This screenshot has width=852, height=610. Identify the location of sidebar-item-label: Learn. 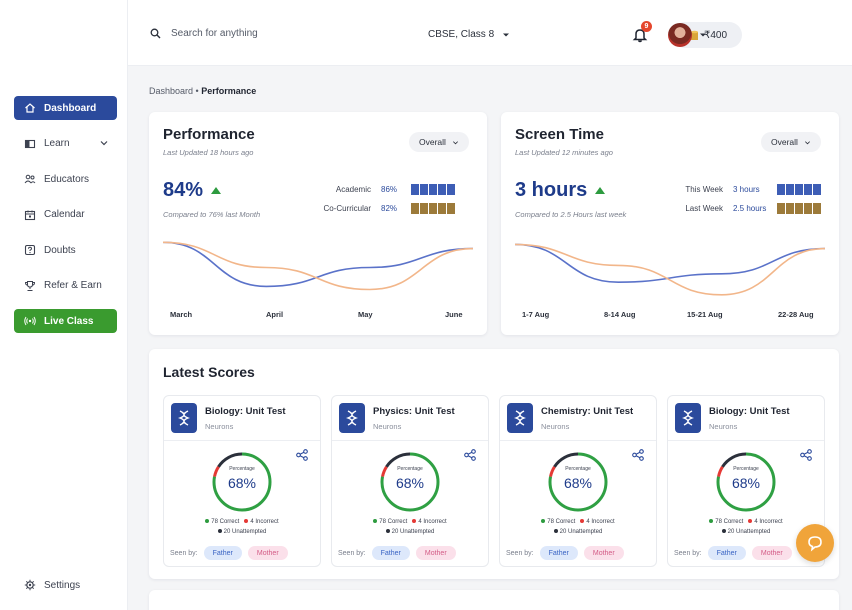
(57, 143).